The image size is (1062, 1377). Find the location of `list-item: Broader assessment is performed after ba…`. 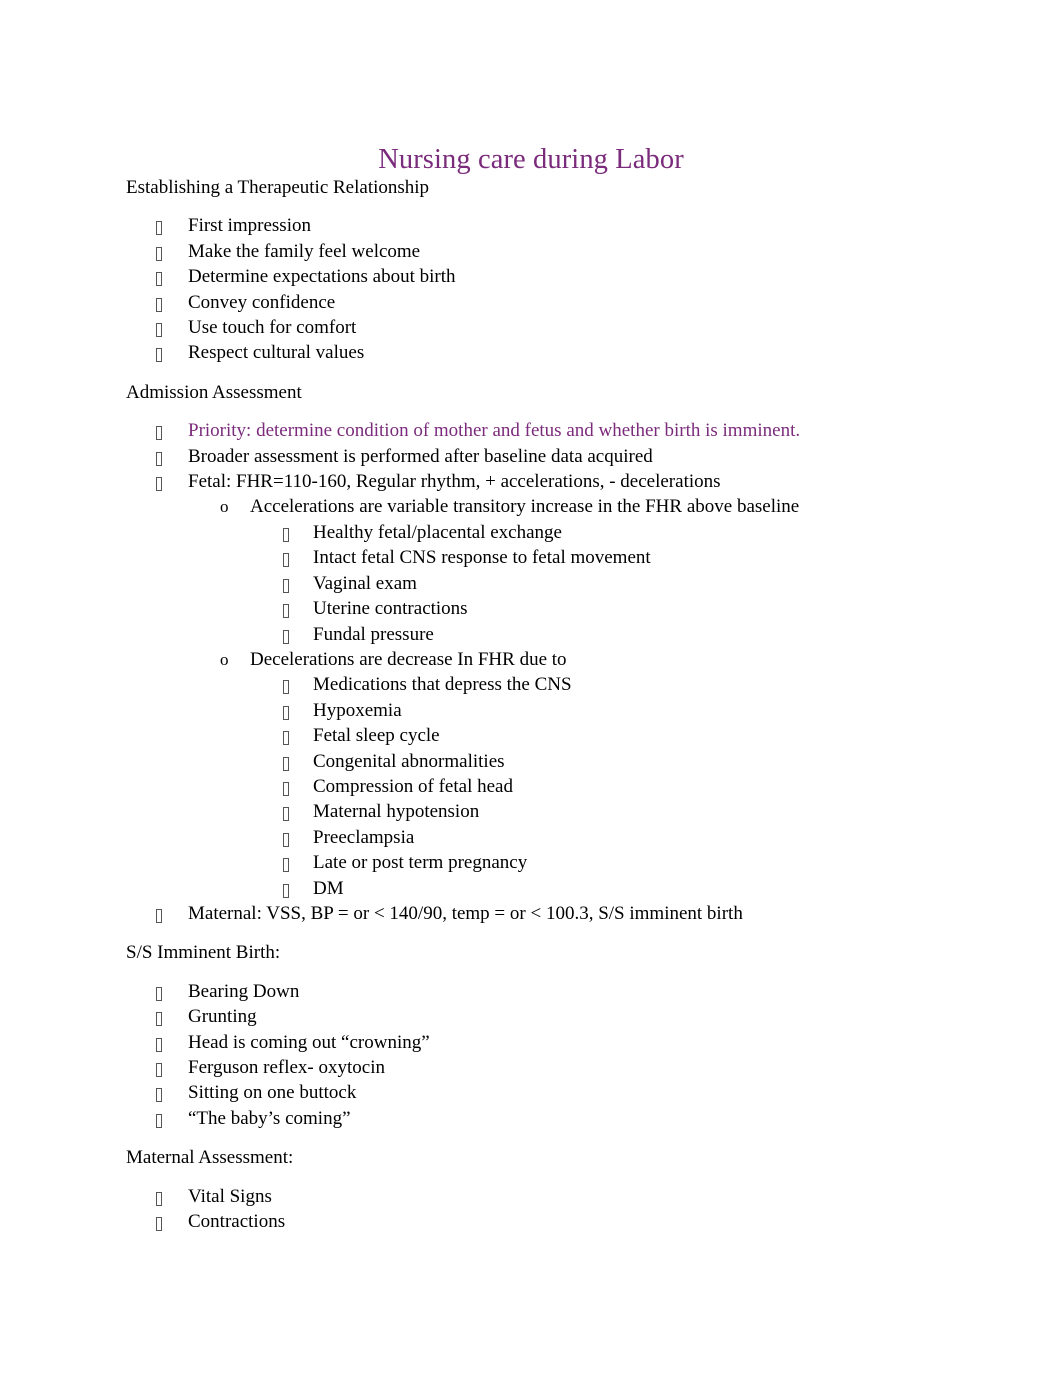

list-item: Broader assessment is performed after ba… is located at coordinates (566, 456).